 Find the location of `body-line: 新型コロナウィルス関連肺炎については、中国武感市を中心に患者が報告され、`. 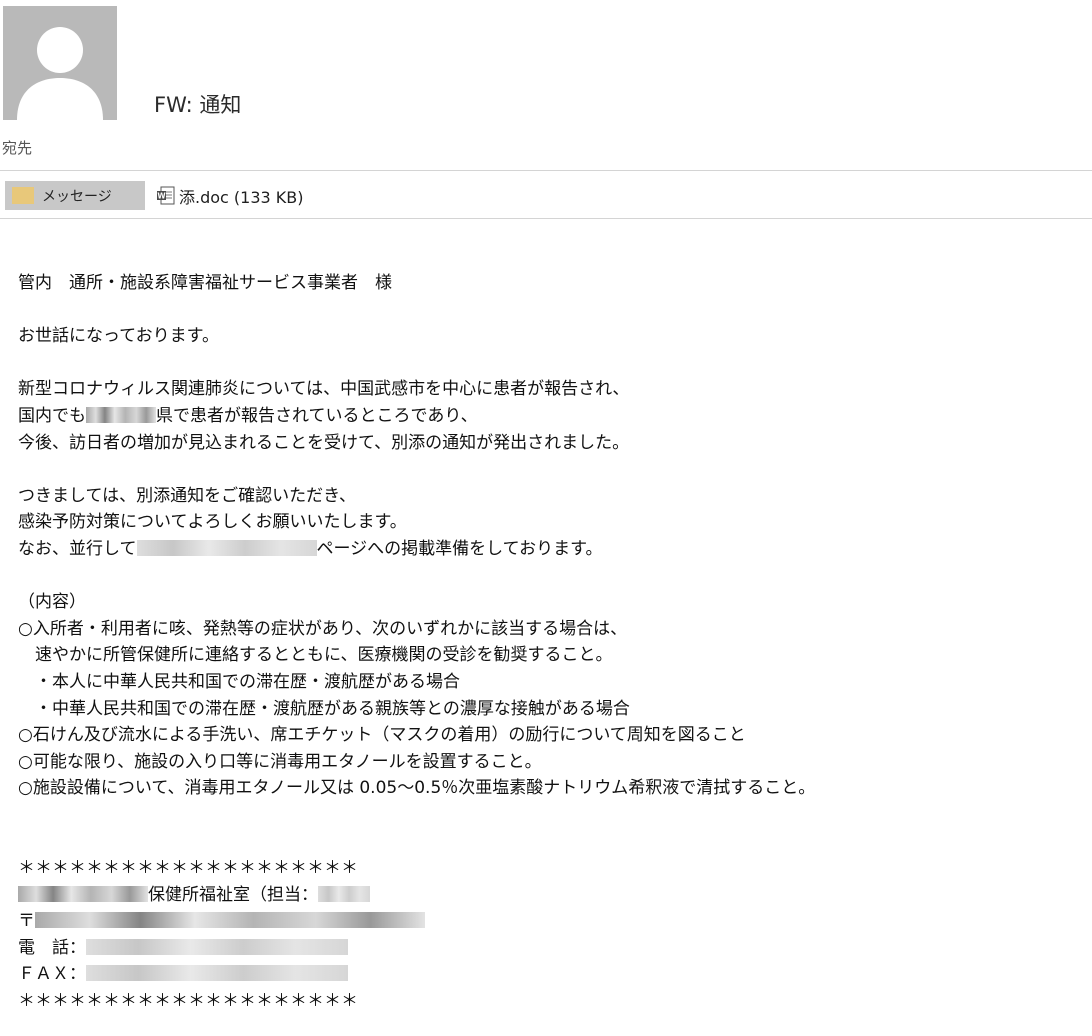

body-line: 新型コロナウィルス関連肺炎については、中国武感市を中心に患者が報告され、 is located at coordinates (324, 389).